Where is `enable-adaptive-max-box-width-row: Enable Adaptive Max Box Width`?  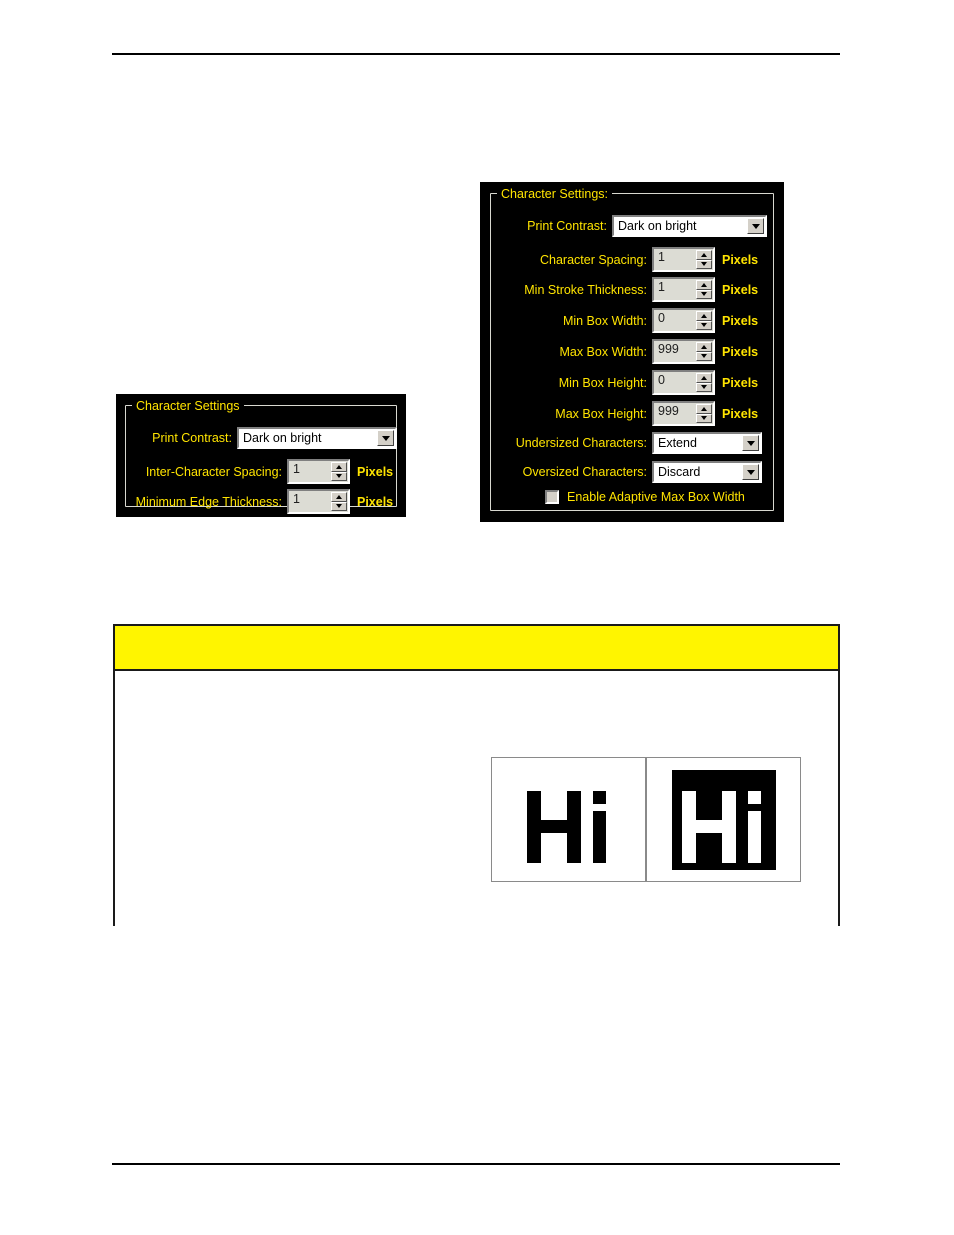
enable-adaptive-max-box-width-row: Enable Adaptive Max Box Width is located at coordinates (645, 497).